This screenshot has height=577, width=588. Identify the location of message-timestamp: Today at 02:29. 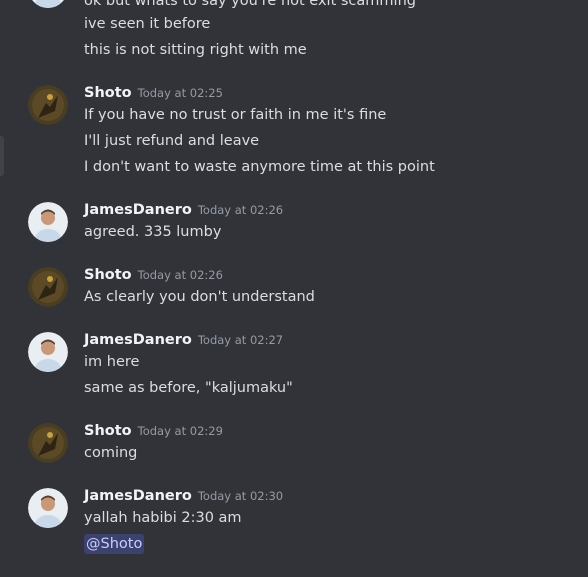
(180, 431).